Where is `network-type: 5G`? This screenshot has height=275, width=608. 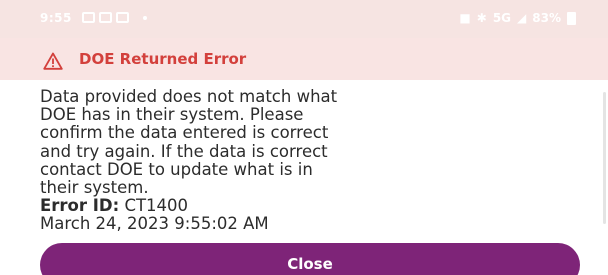 network-type: 5G is located at coordinates (502, 18).